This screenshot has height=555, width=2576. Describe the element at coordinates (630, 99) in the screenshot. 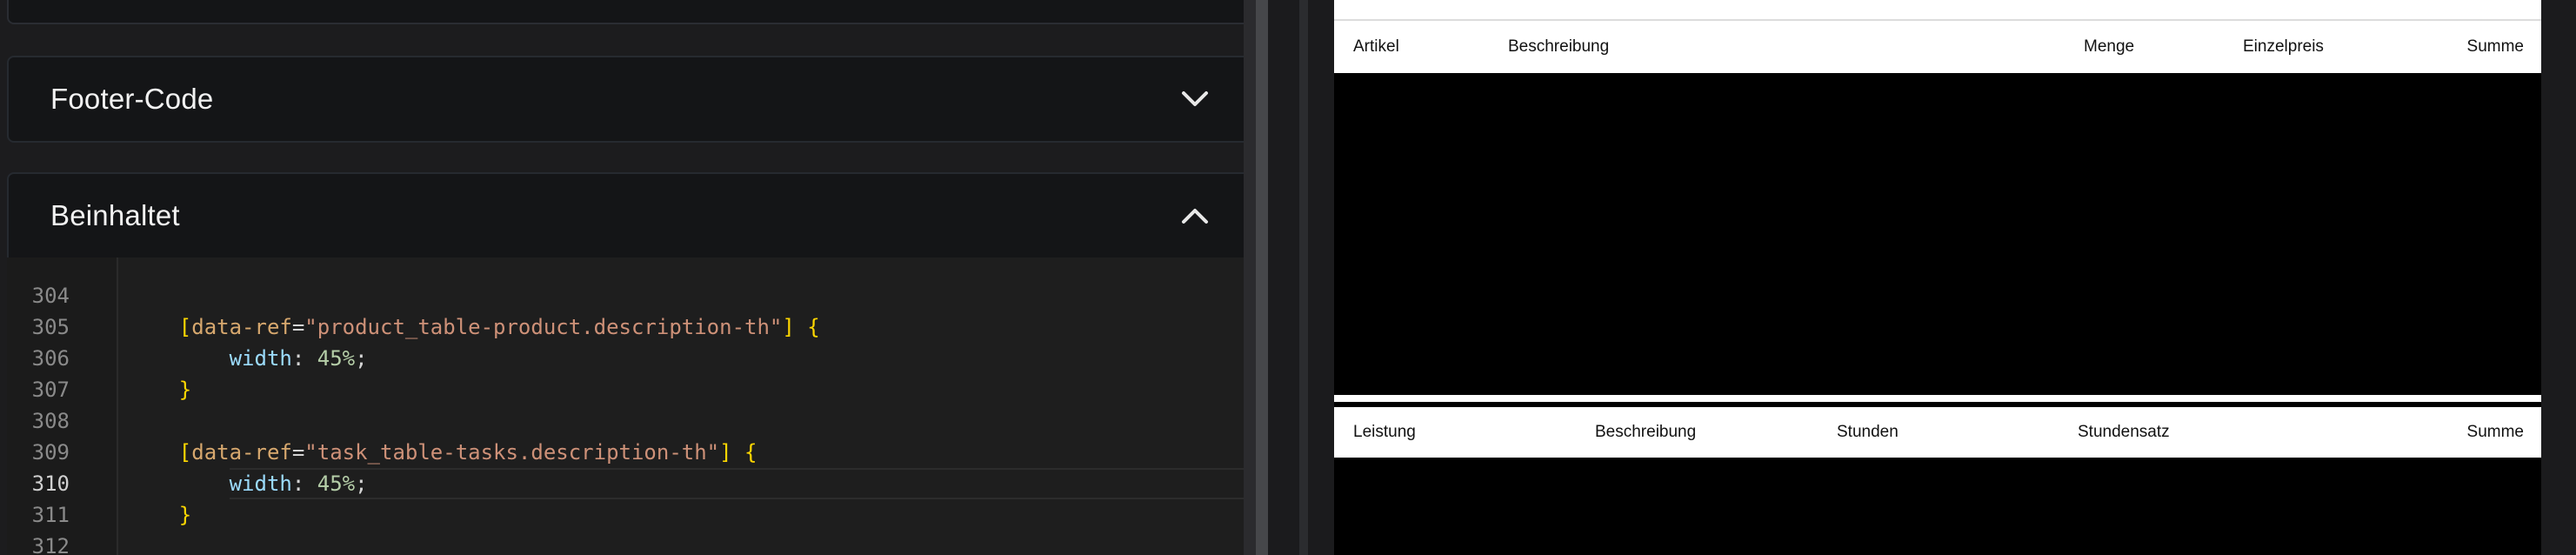

I see `footer-code-panel: Footer-Code` at that location.